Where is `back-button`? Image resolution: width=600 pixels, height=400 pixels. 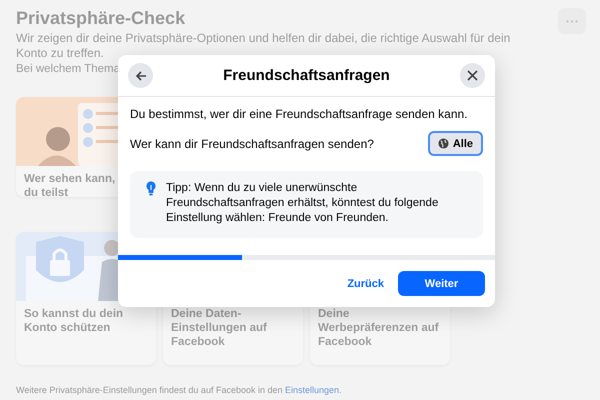
back-button is located at coordinates (140, 75).